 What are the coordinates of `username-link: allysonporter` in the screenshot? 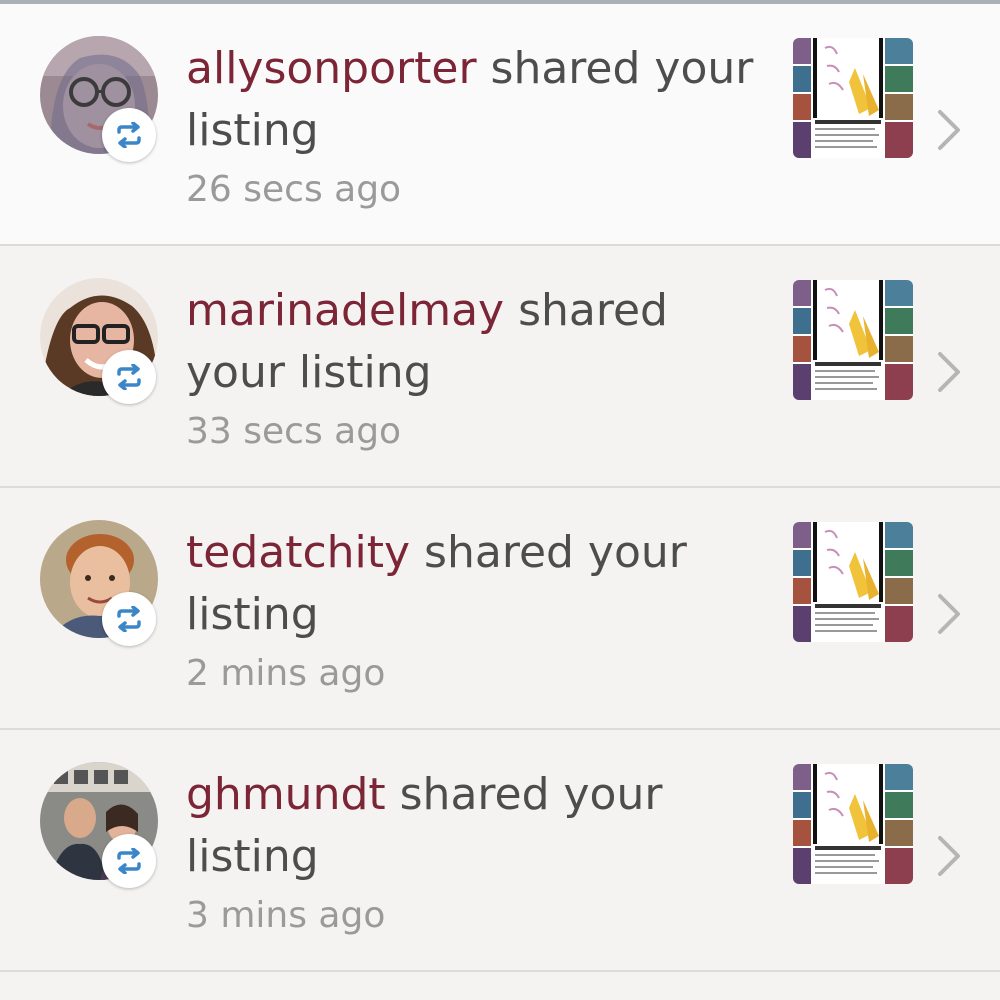 It's located at (331, 68).